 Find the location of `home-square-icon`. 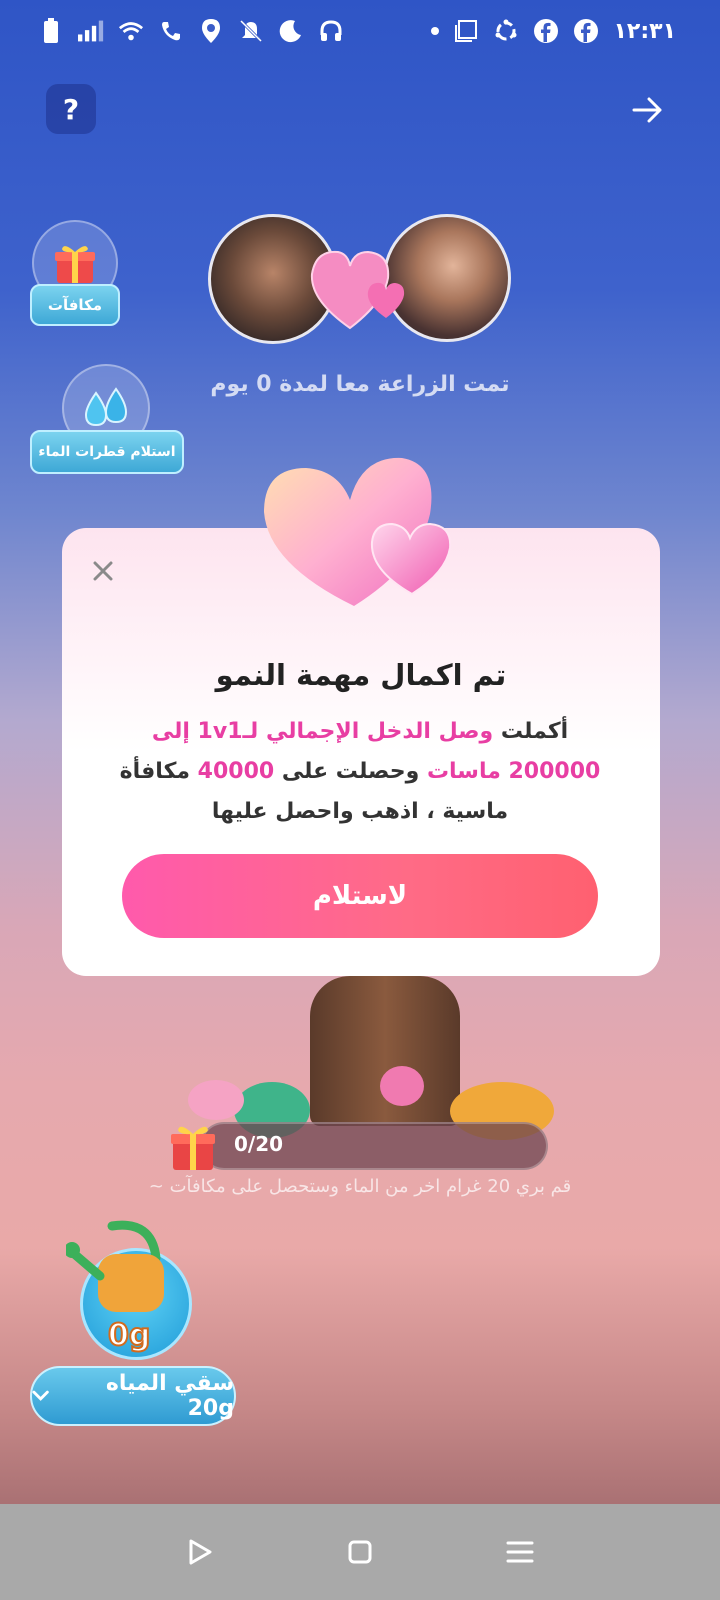

home-square-icon is located at coordinates (360, 1552).